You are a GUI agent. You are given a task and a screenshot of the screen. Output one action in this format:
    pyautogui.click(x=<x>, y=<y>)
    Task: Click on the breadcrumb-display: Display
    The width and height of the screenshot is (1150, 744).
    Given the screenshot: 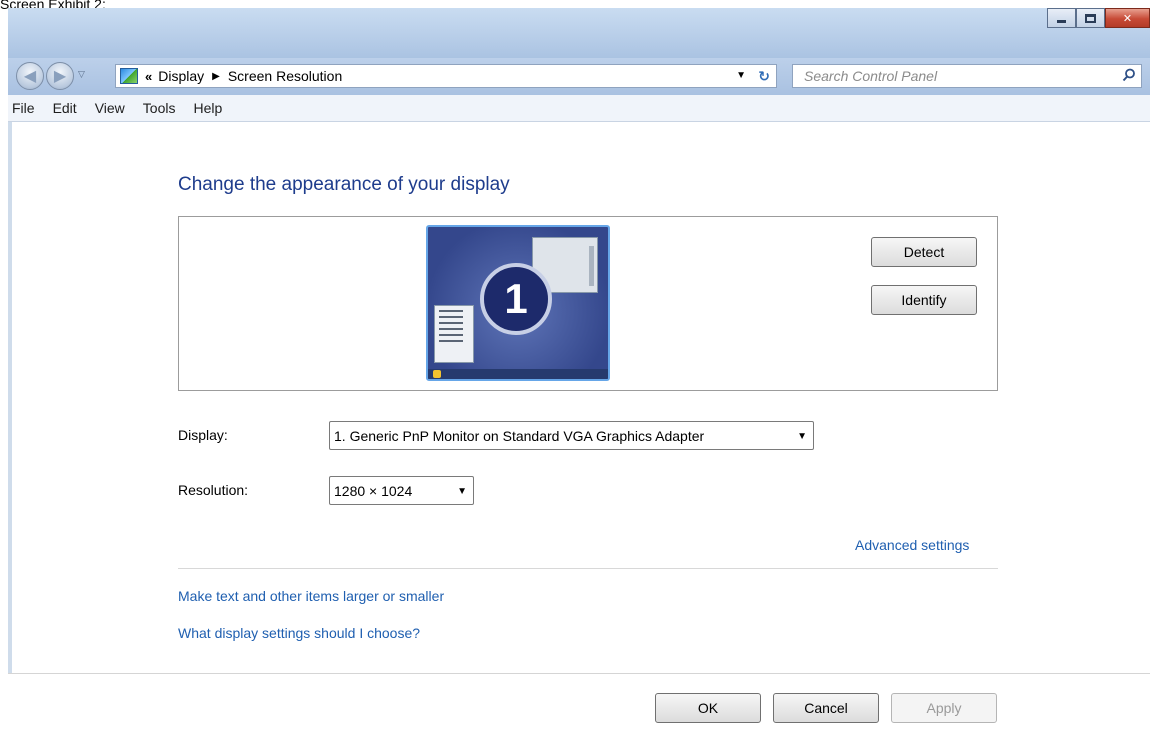 What is the action you would take?
    pyautogui.click(x=181, y=76)
    